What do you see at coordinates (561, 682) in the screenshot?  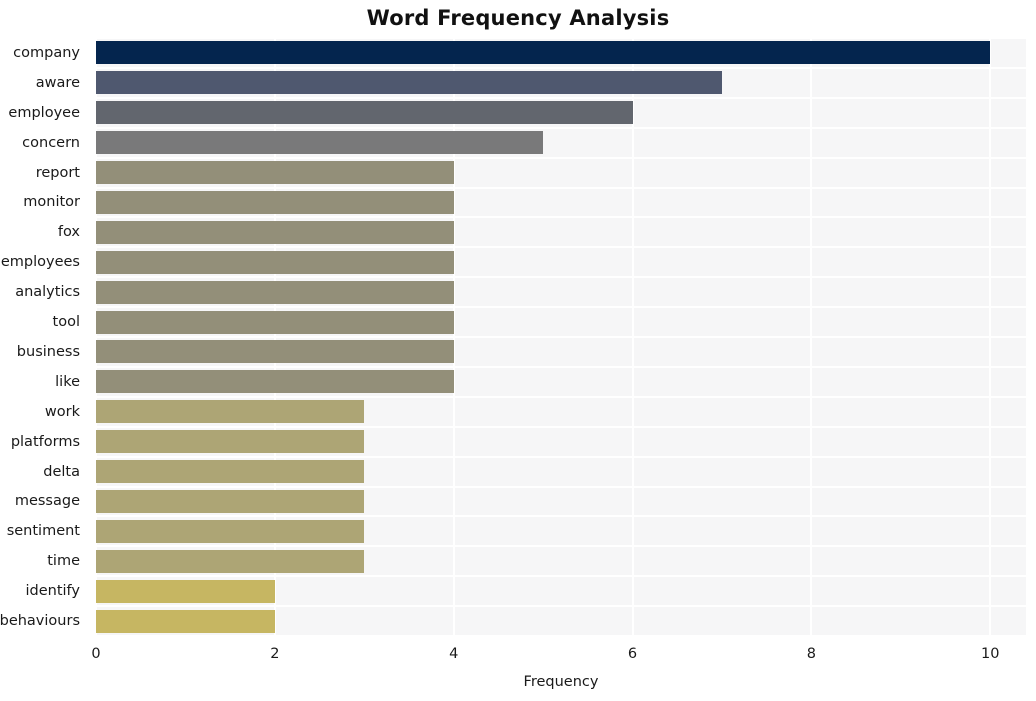 I see `x-axis-title: Frequency` at bounding box center [561, 682].